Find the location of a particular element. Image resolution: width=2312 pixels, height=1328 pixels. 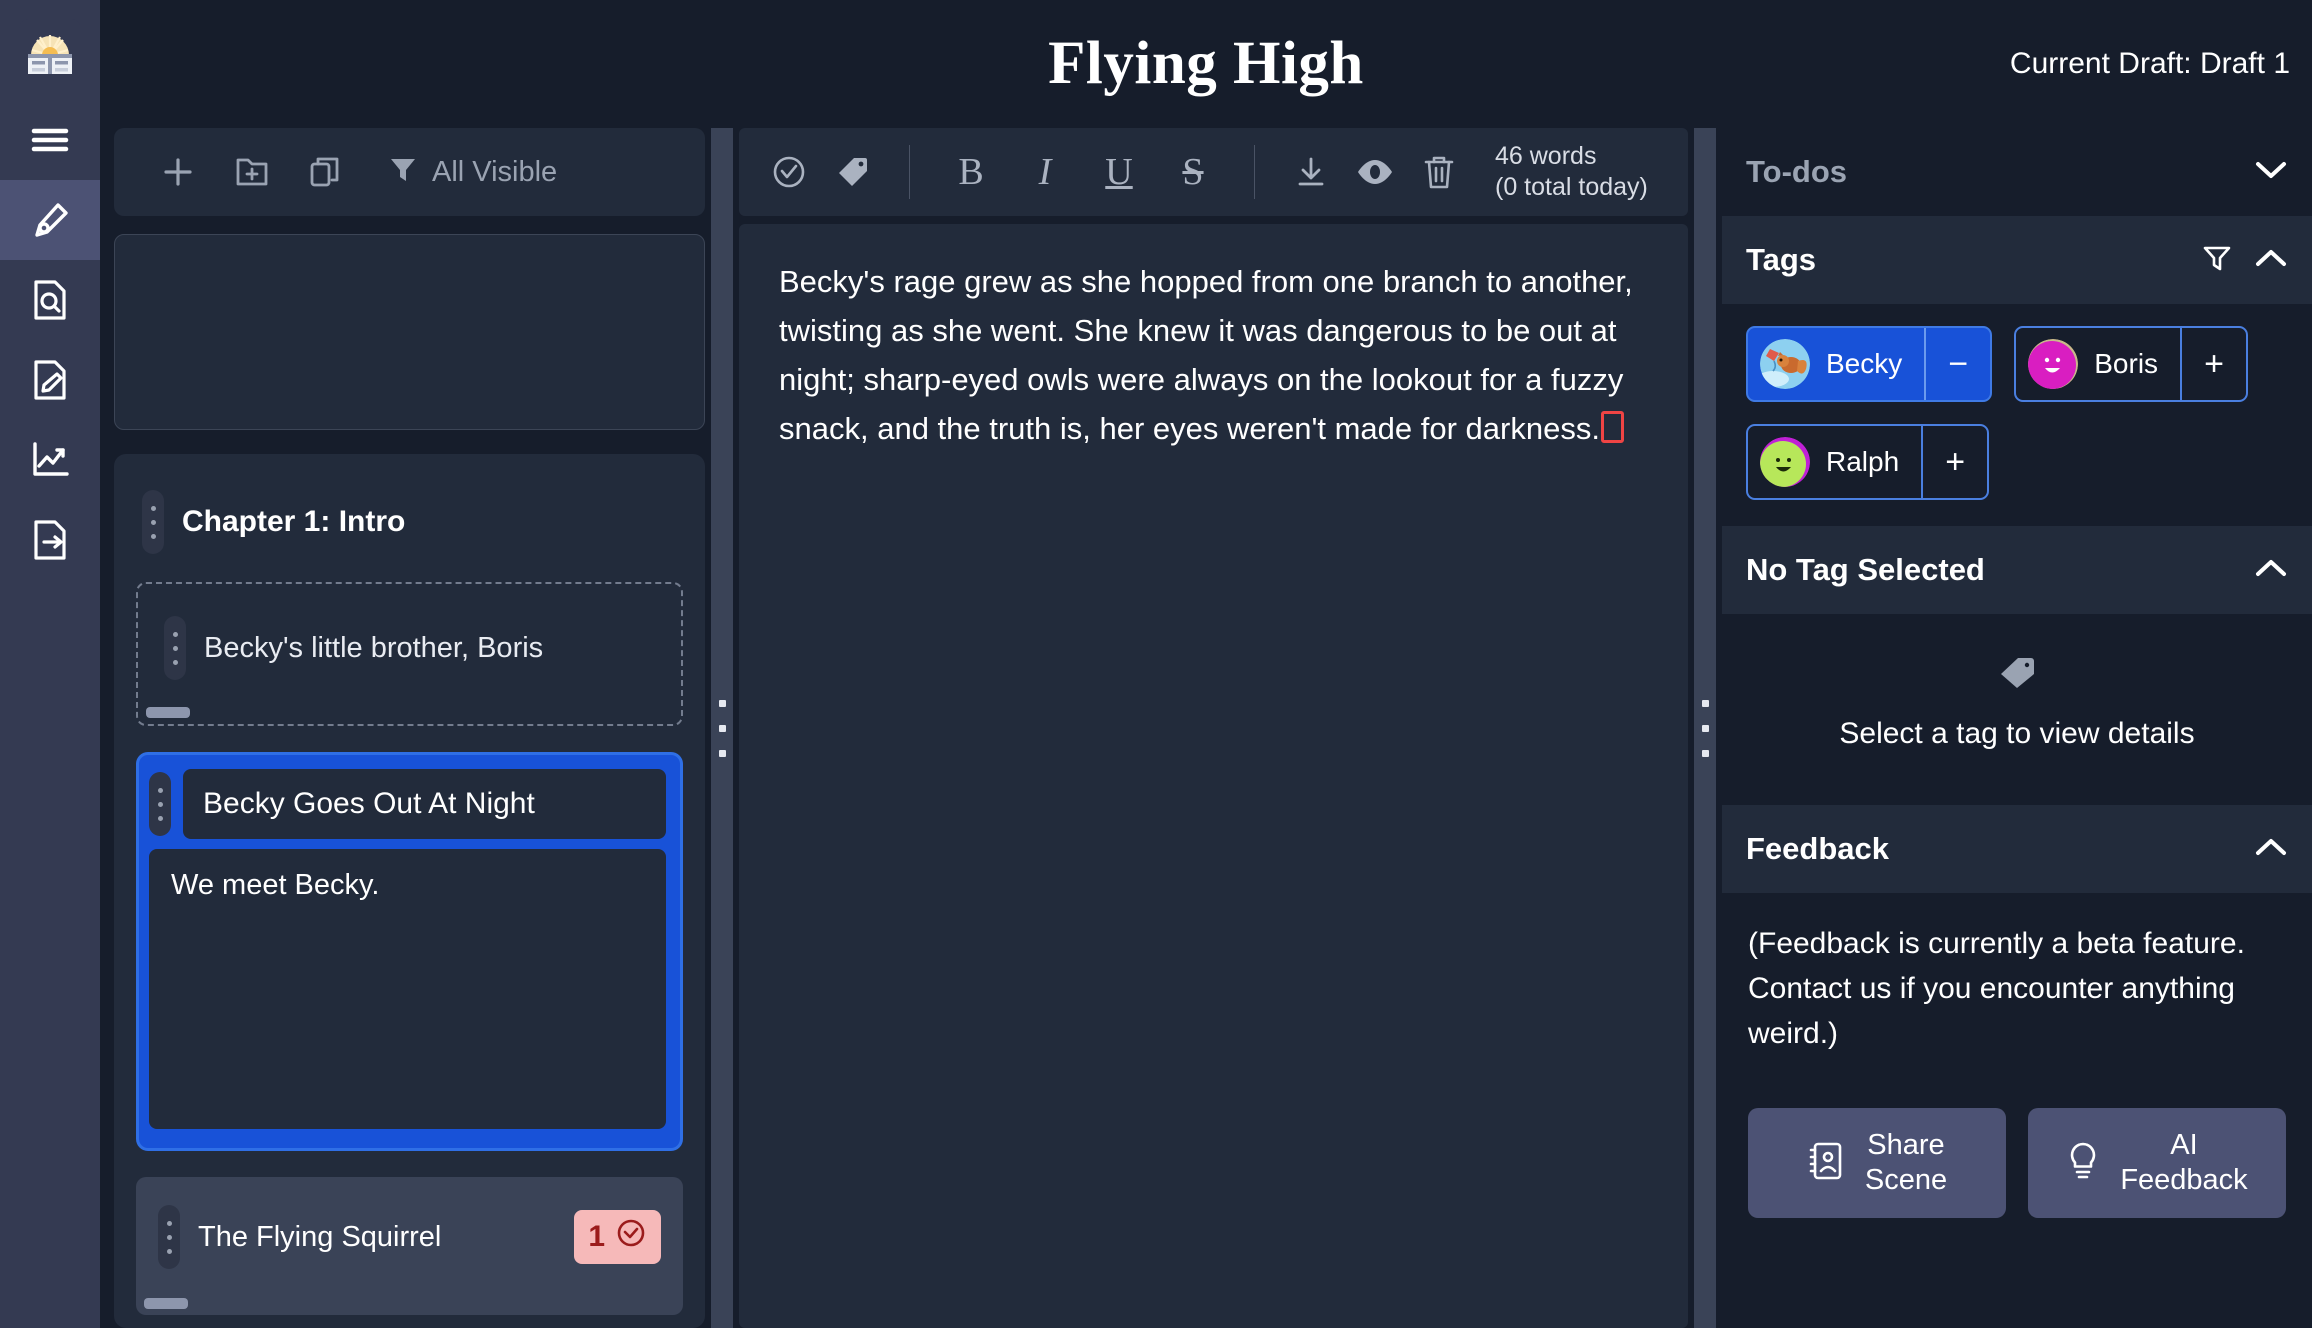

share-scene-line1: Share is located at coordinates (1906, 1145).